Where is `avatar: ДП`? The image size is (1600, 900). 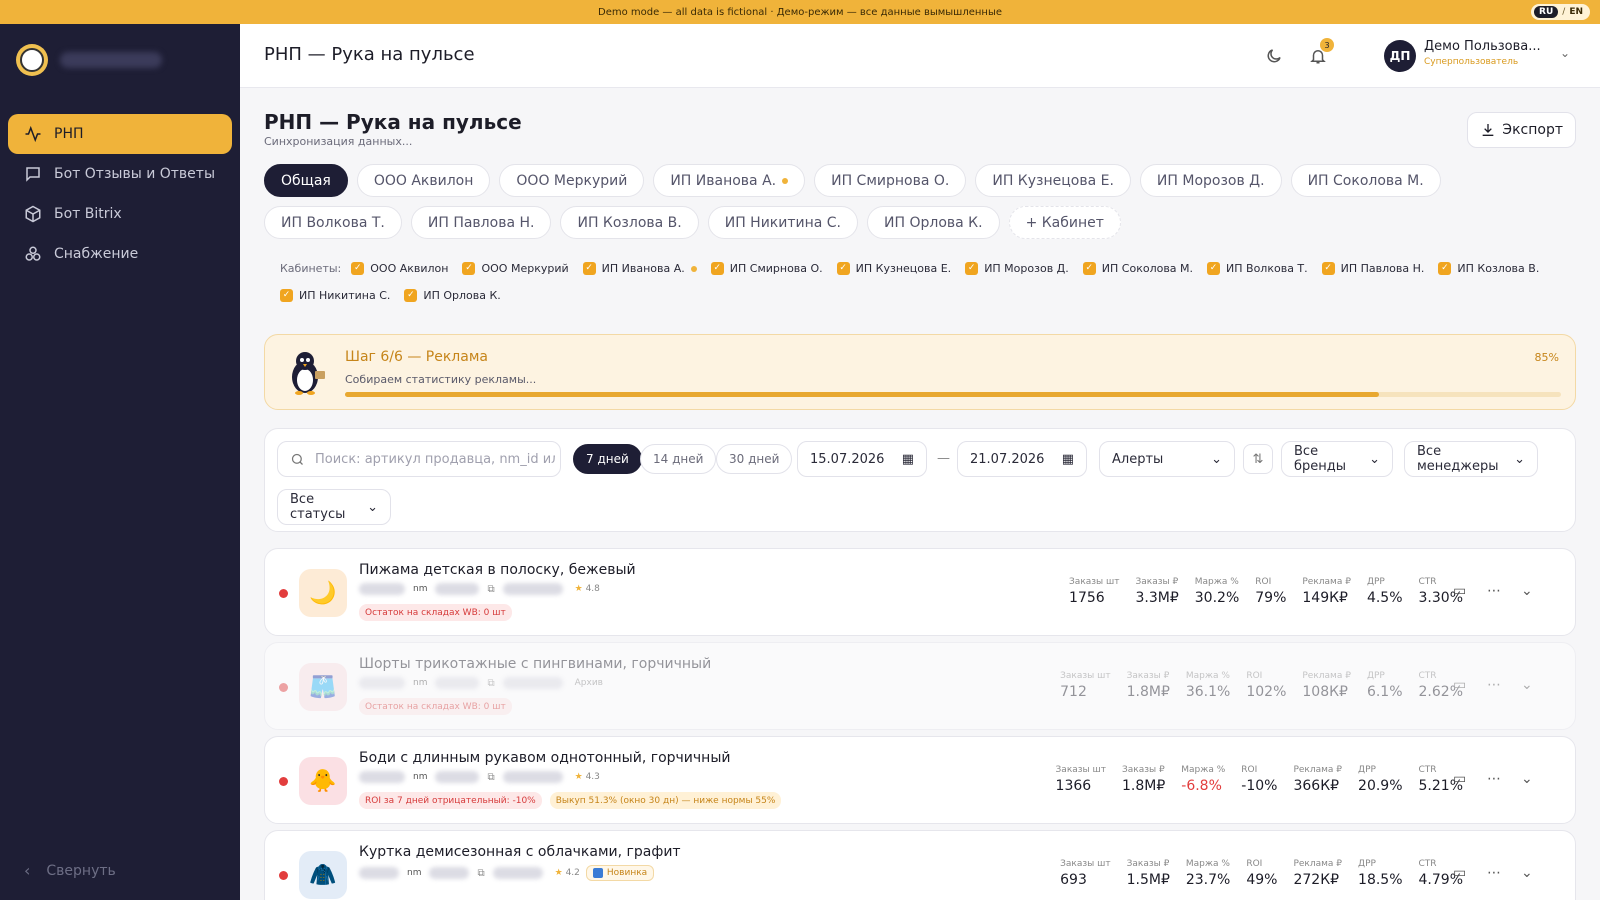
avatar: ДП is located at coordinates (1400, 56).